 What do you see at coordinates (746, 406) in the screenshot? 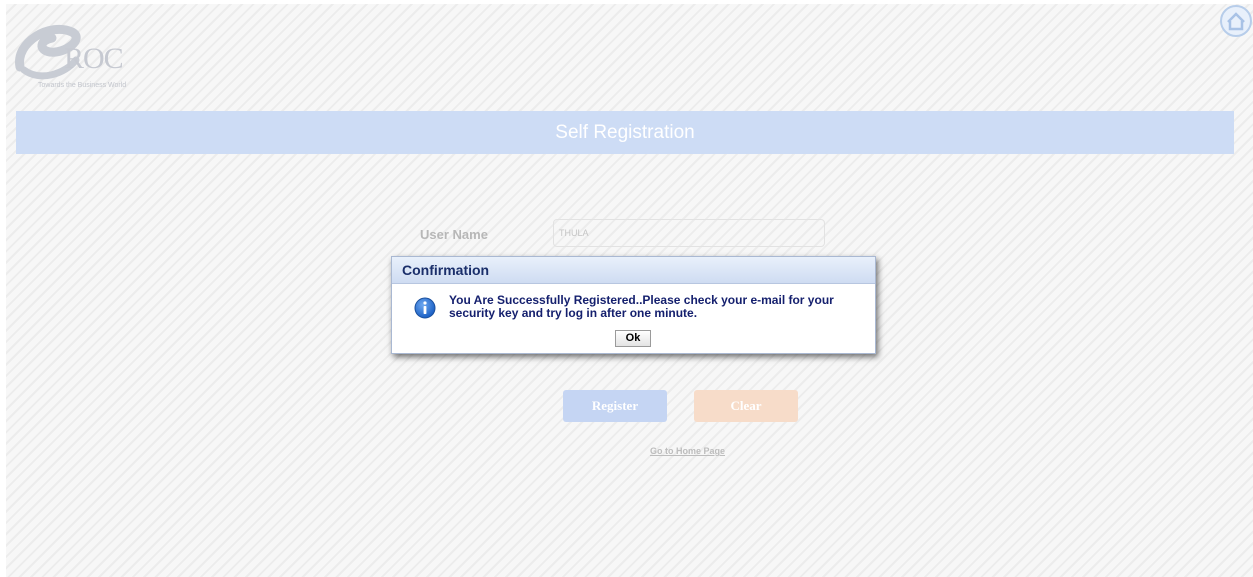
I see `clear-button: Clear` at bounding box center [746, 406].